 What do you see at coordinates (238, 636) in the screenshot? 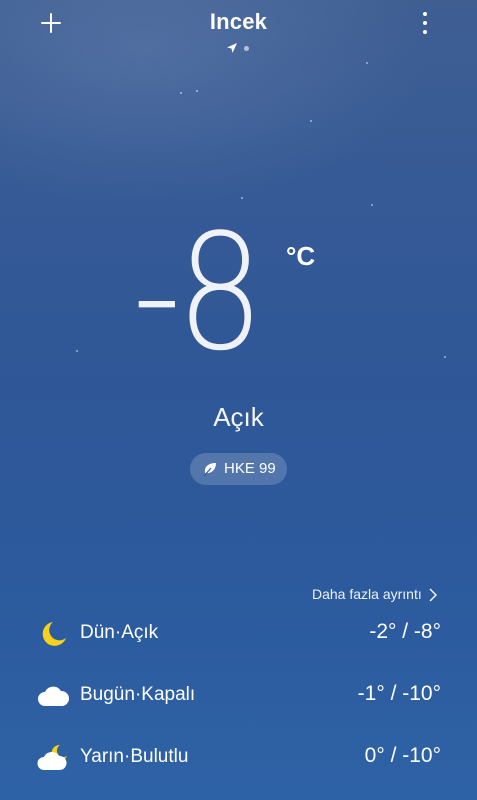
I see `forecast-row-yesterday: Dün·Açık -2° / -8°` at bounding box center [238, 636].